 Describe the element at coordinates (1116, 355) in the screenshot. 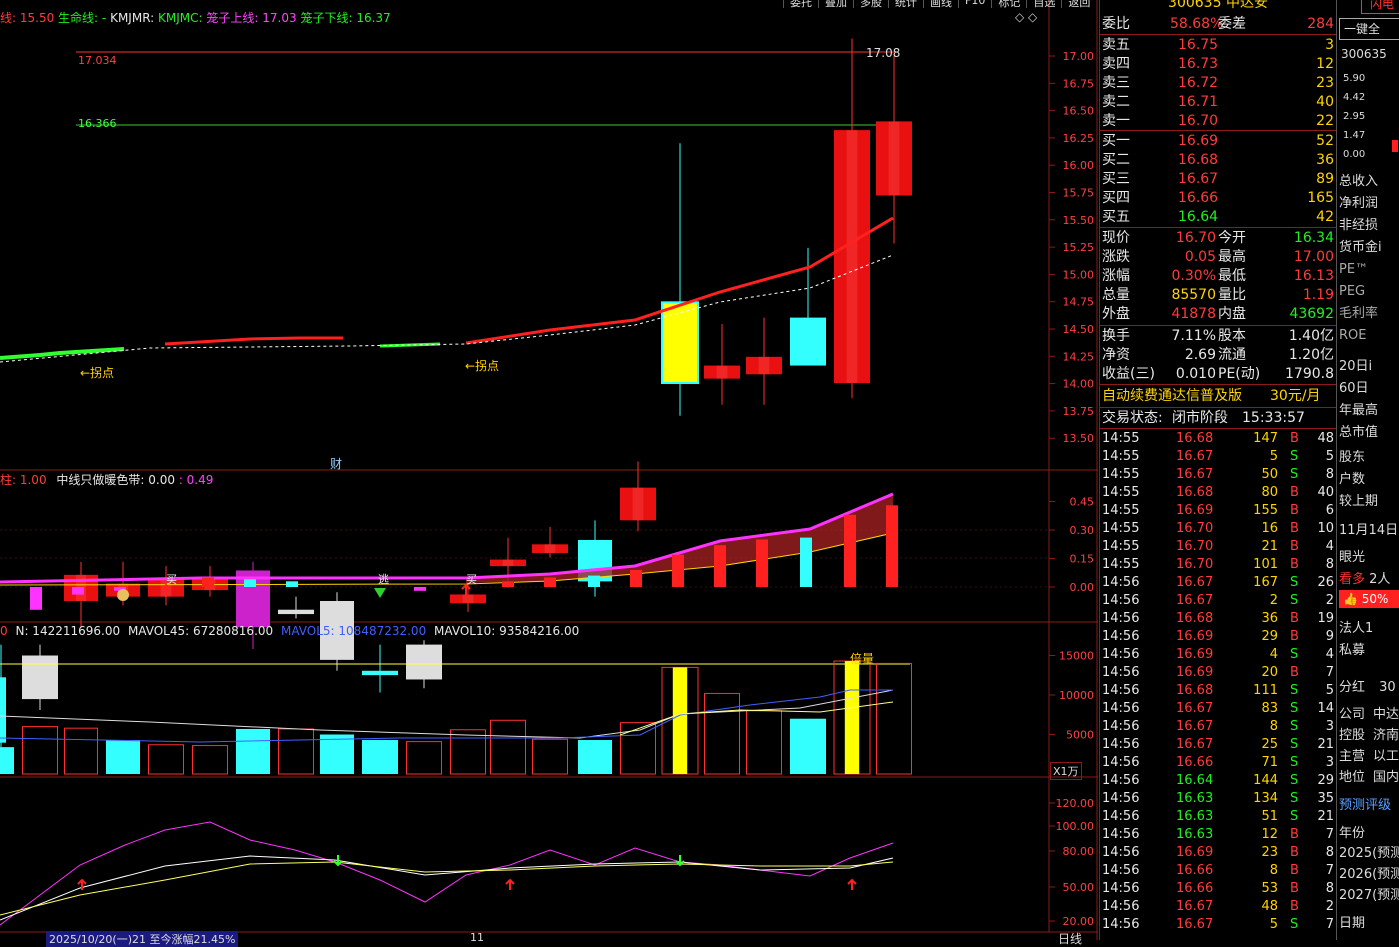

I see `stat-label: 净资` at that location.